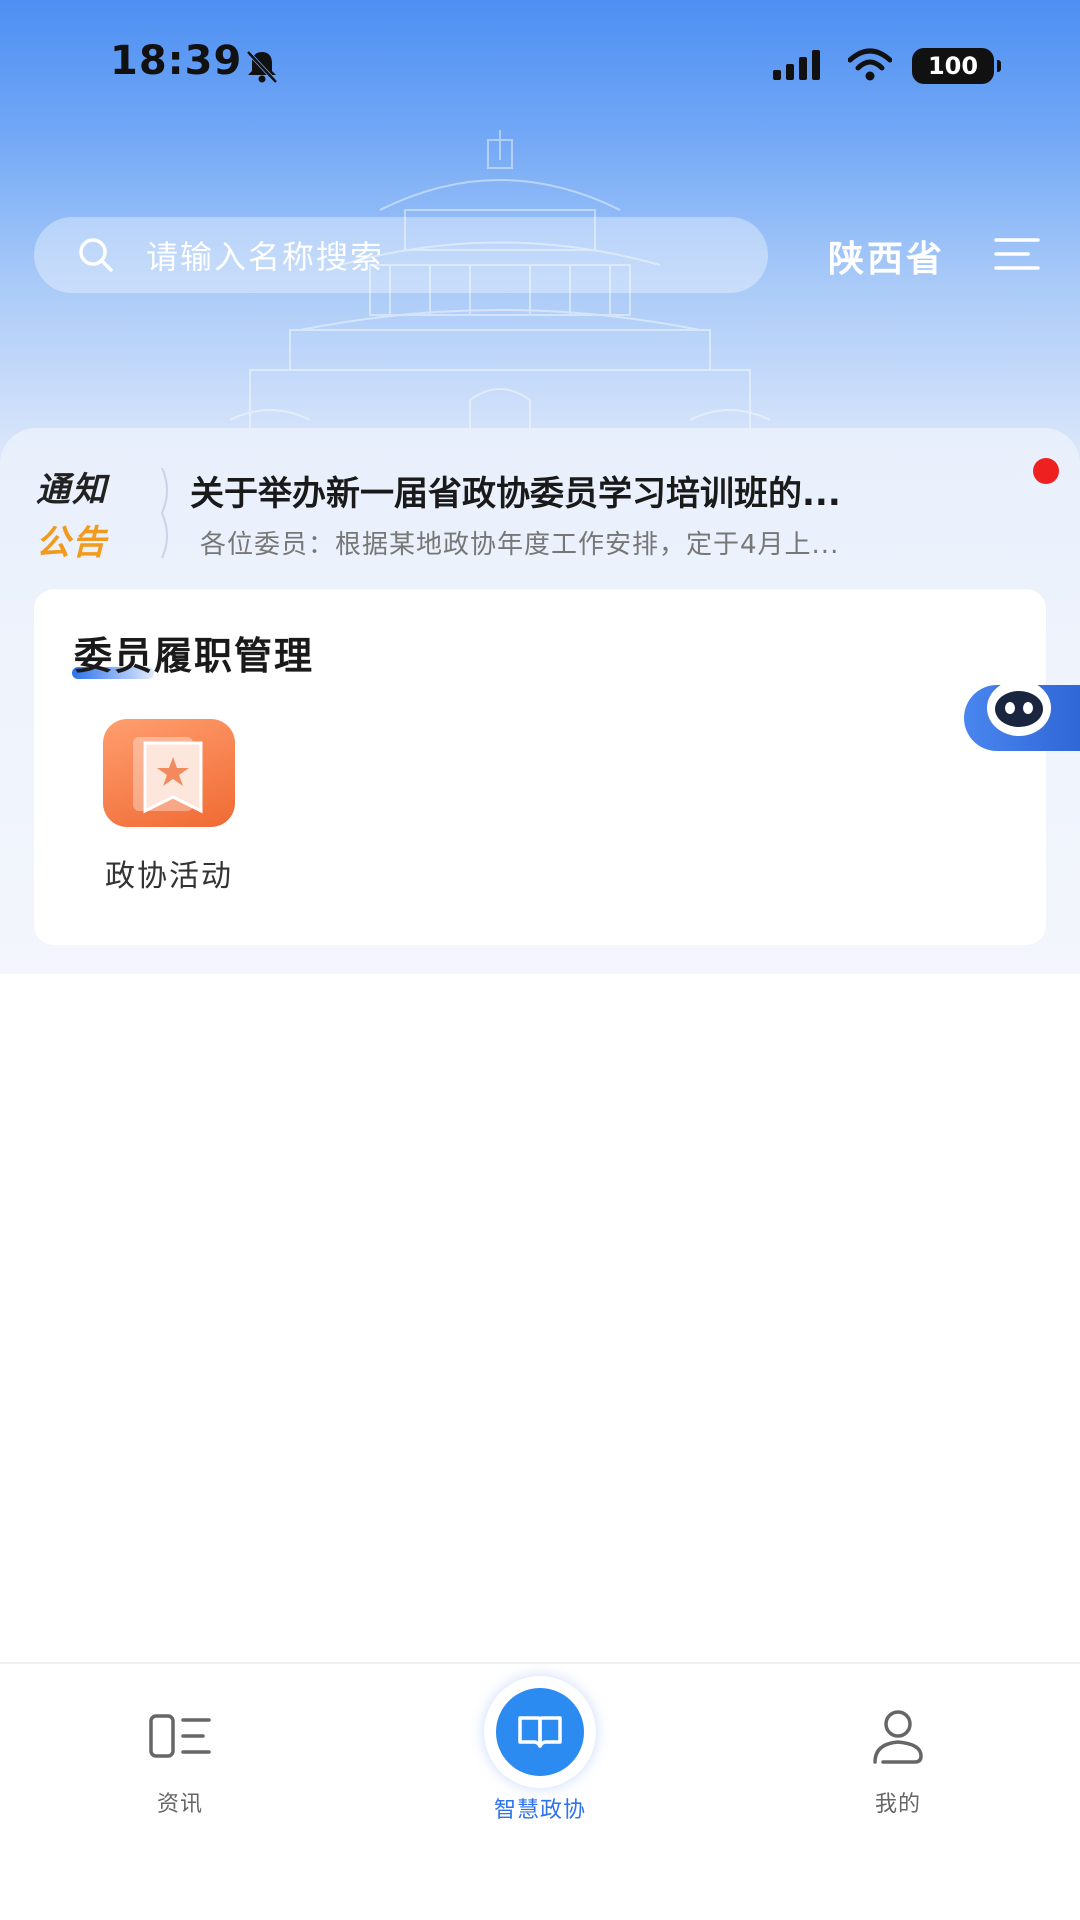 The height and width of the screenshot is (1920, 1080). Describe the element at coordinates (897, 1804) in the screenshot. I see `nav-label-mine: 我的` at that location.